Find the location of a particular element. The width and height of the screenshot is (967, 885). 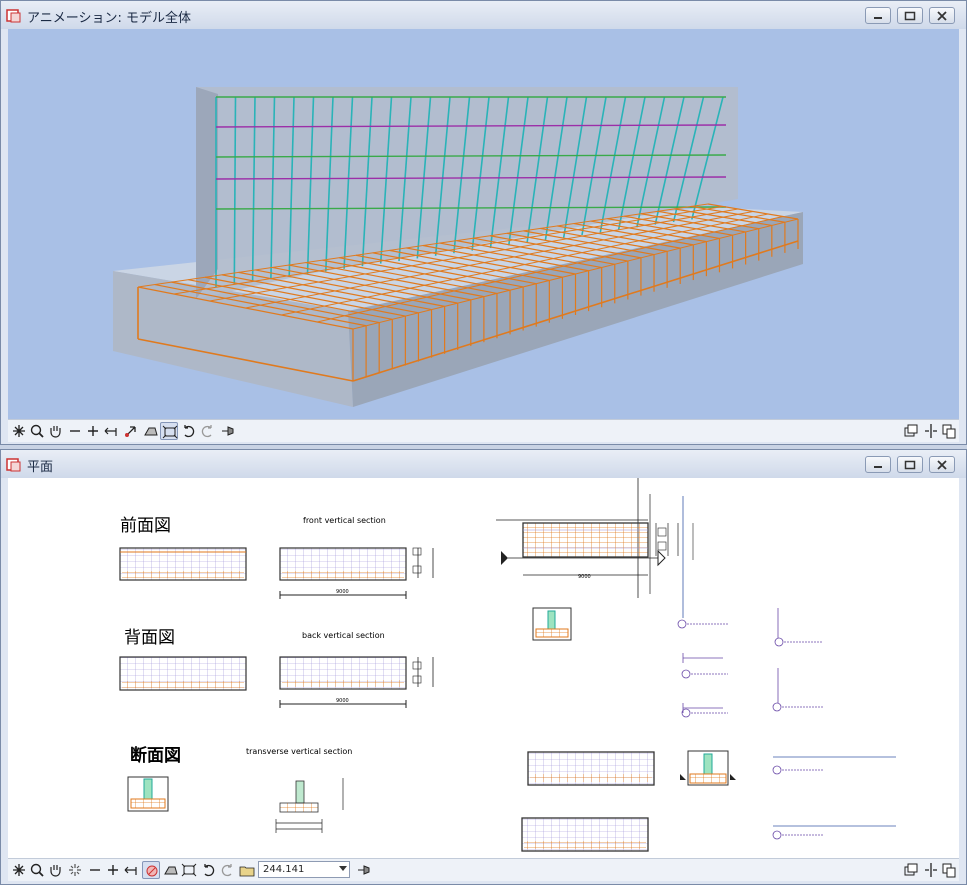

chevron-down-icon is located at coordinates (343, 868).